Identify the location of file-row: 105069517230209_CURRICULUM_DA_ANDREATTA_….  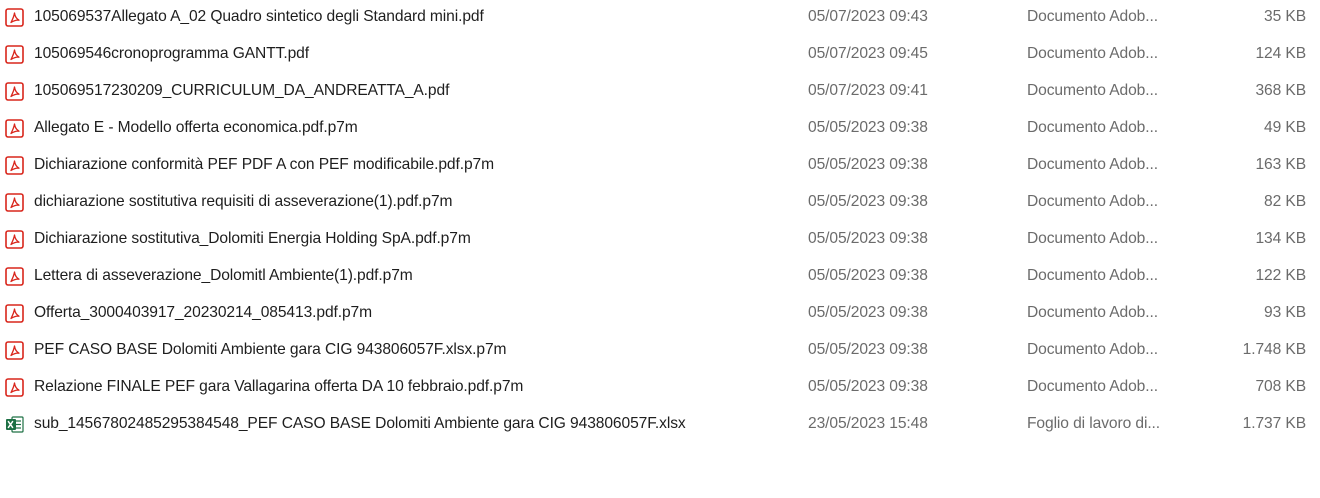
(660, 91).